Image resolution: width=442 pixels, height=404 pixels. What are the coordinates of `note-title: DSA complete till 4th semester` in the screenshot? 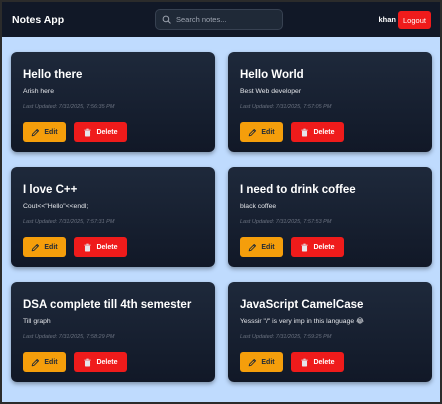 It's located at (107, 305).